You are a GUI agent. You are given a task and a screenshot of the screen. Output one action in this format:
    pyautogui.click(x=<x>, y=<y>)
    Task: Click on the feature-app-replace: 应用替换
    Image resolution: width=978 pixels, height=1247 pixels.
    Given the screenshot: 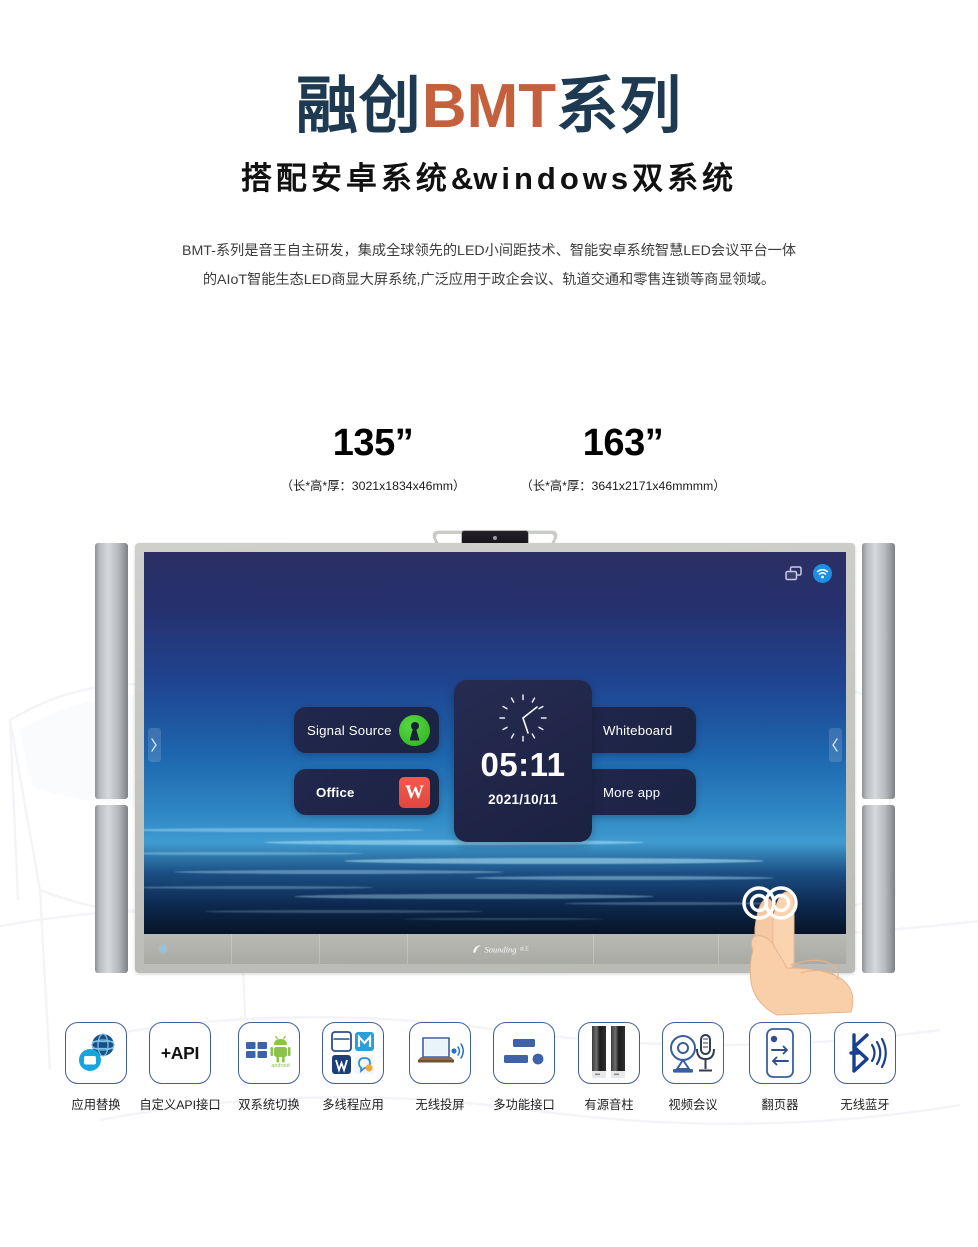 What is the action you would take?
    pyautogui.click(x=96, y=1067)
    